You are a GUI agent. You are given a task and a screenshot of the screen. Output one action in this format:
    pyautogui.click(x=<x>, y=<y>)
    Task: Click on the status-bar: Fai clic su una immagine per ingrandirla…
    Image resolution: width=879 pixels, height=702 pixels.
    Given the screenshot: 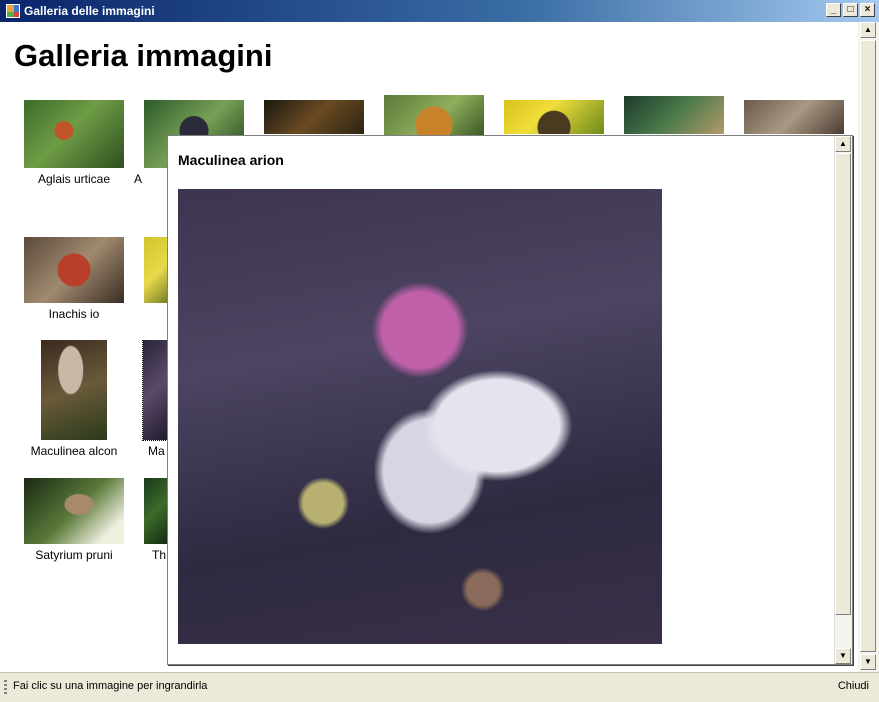 What is the action you would take?
    pyautogui.click(x=439, y=687)
    